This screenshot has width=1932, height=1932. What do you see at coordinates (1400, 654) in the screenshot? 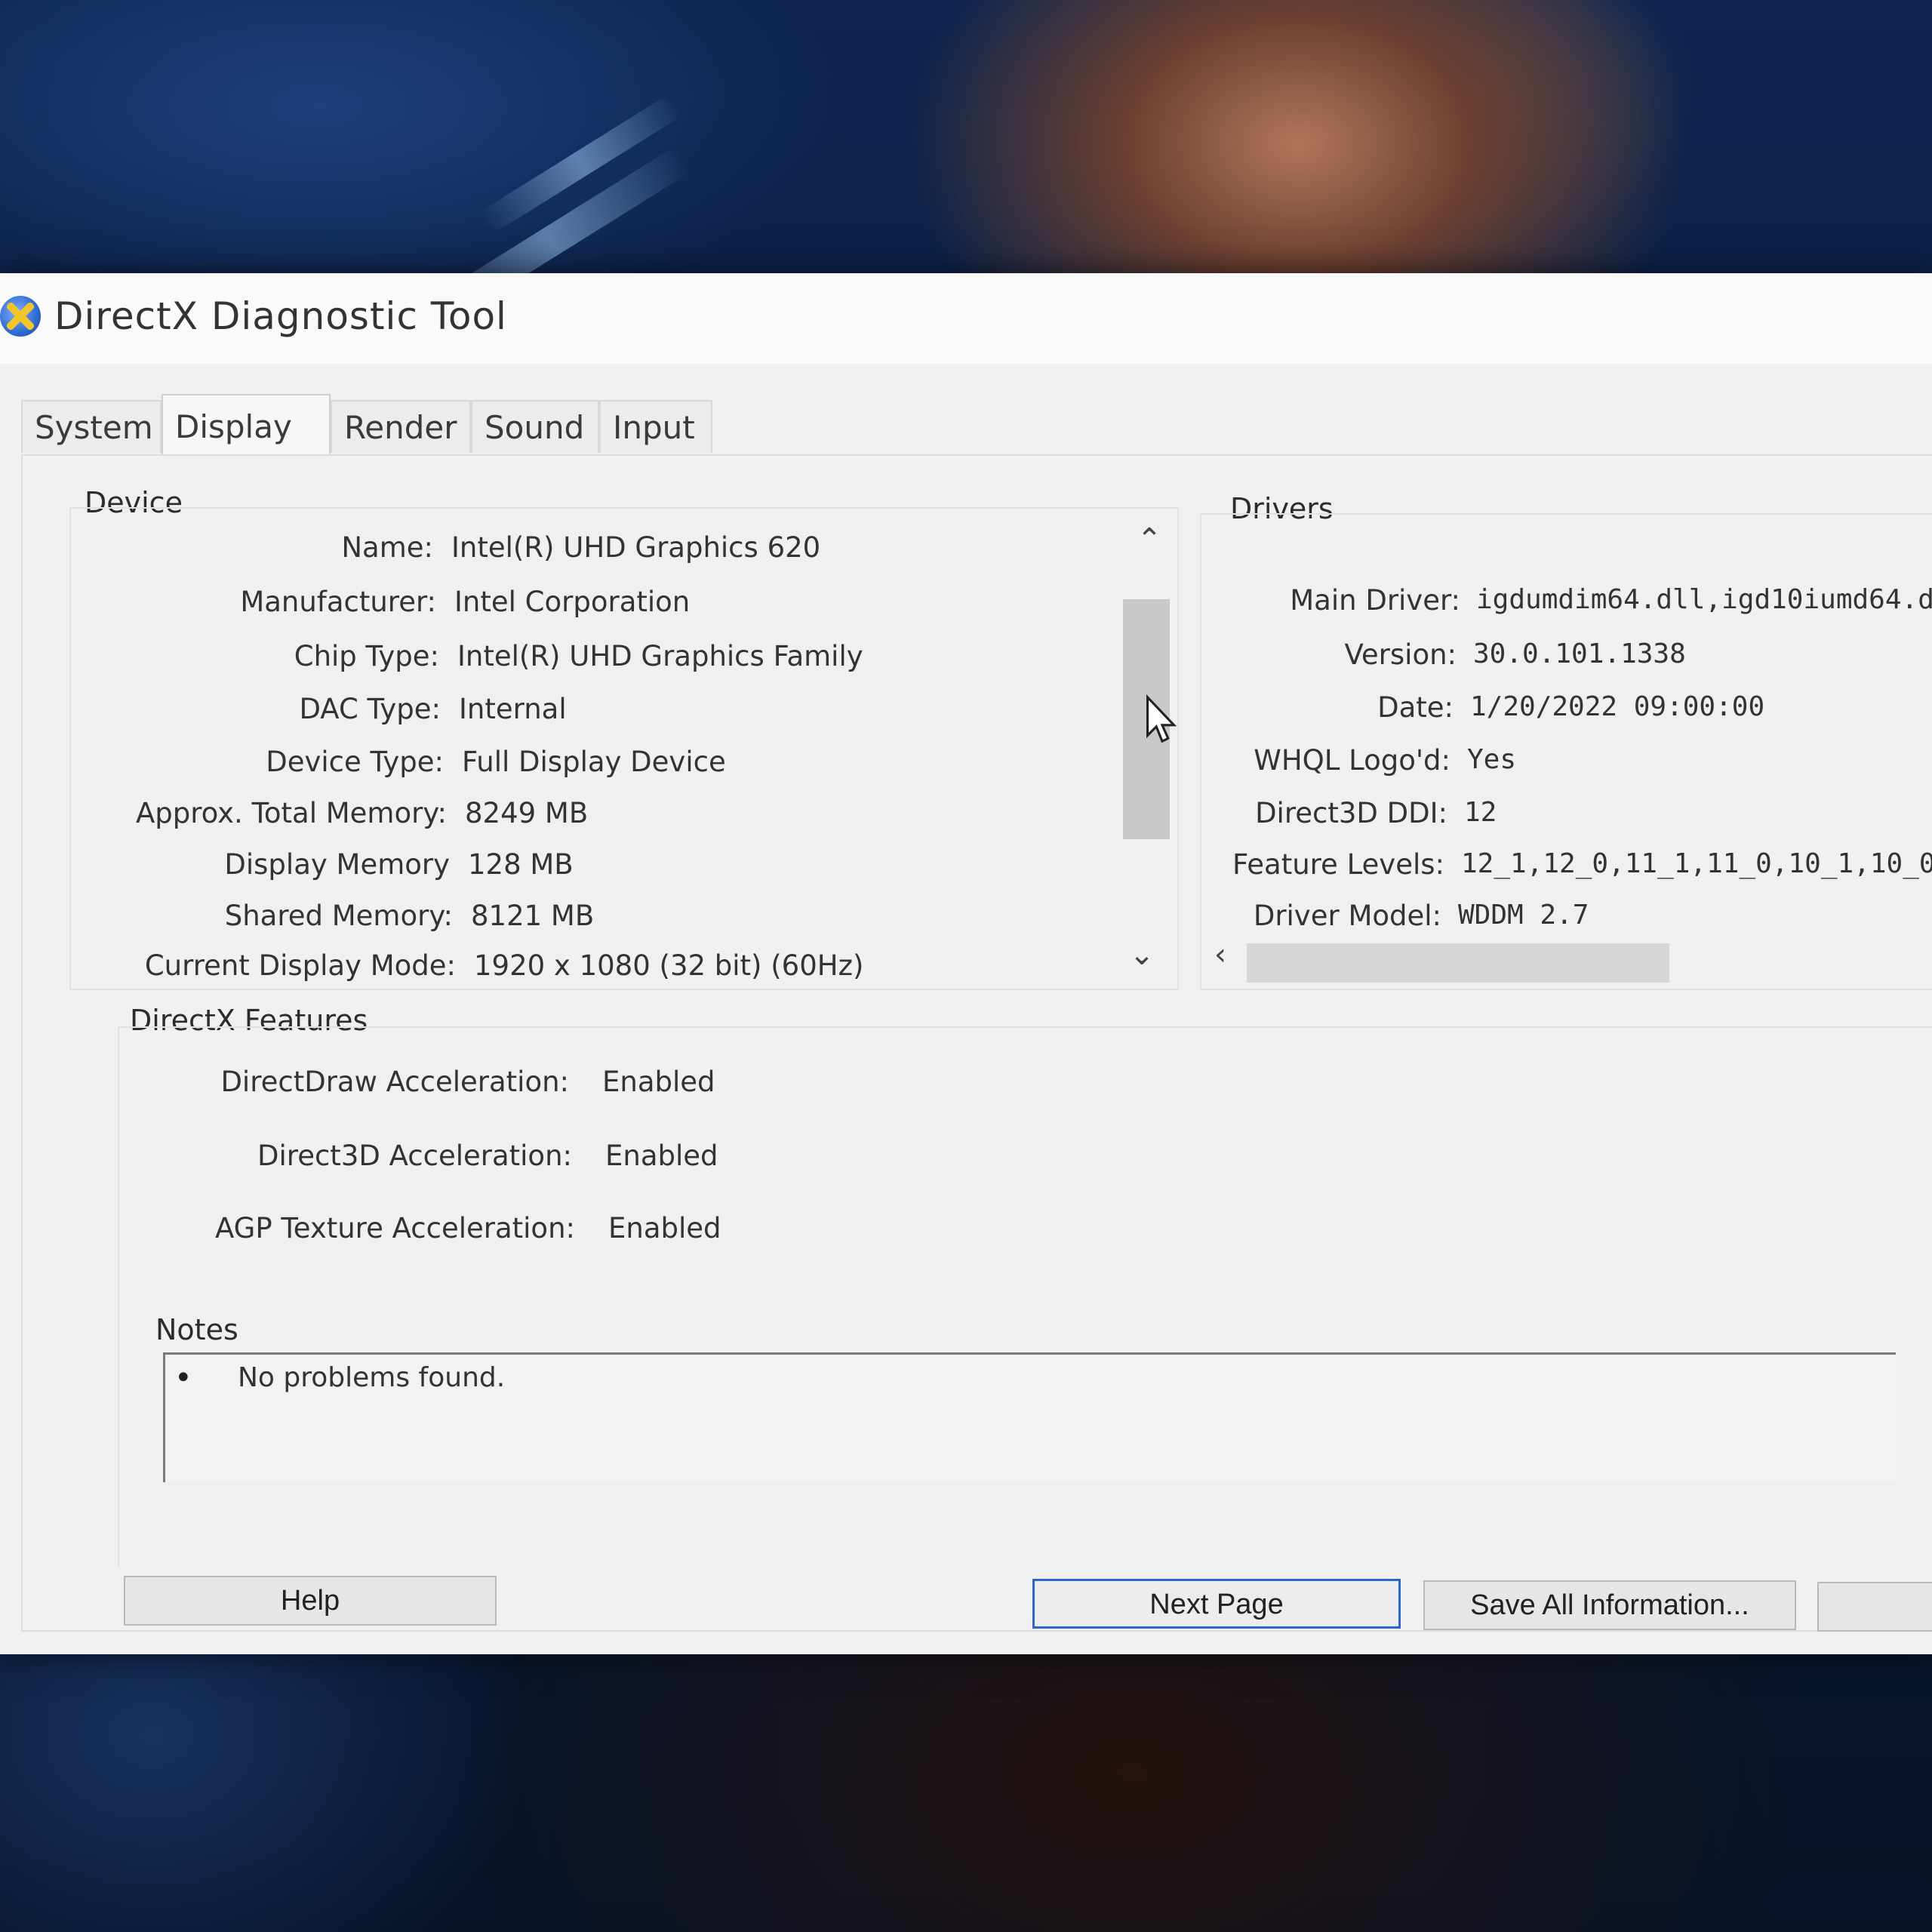
I see `driver-version-label: Version:` at bounding box center [1400, 654].